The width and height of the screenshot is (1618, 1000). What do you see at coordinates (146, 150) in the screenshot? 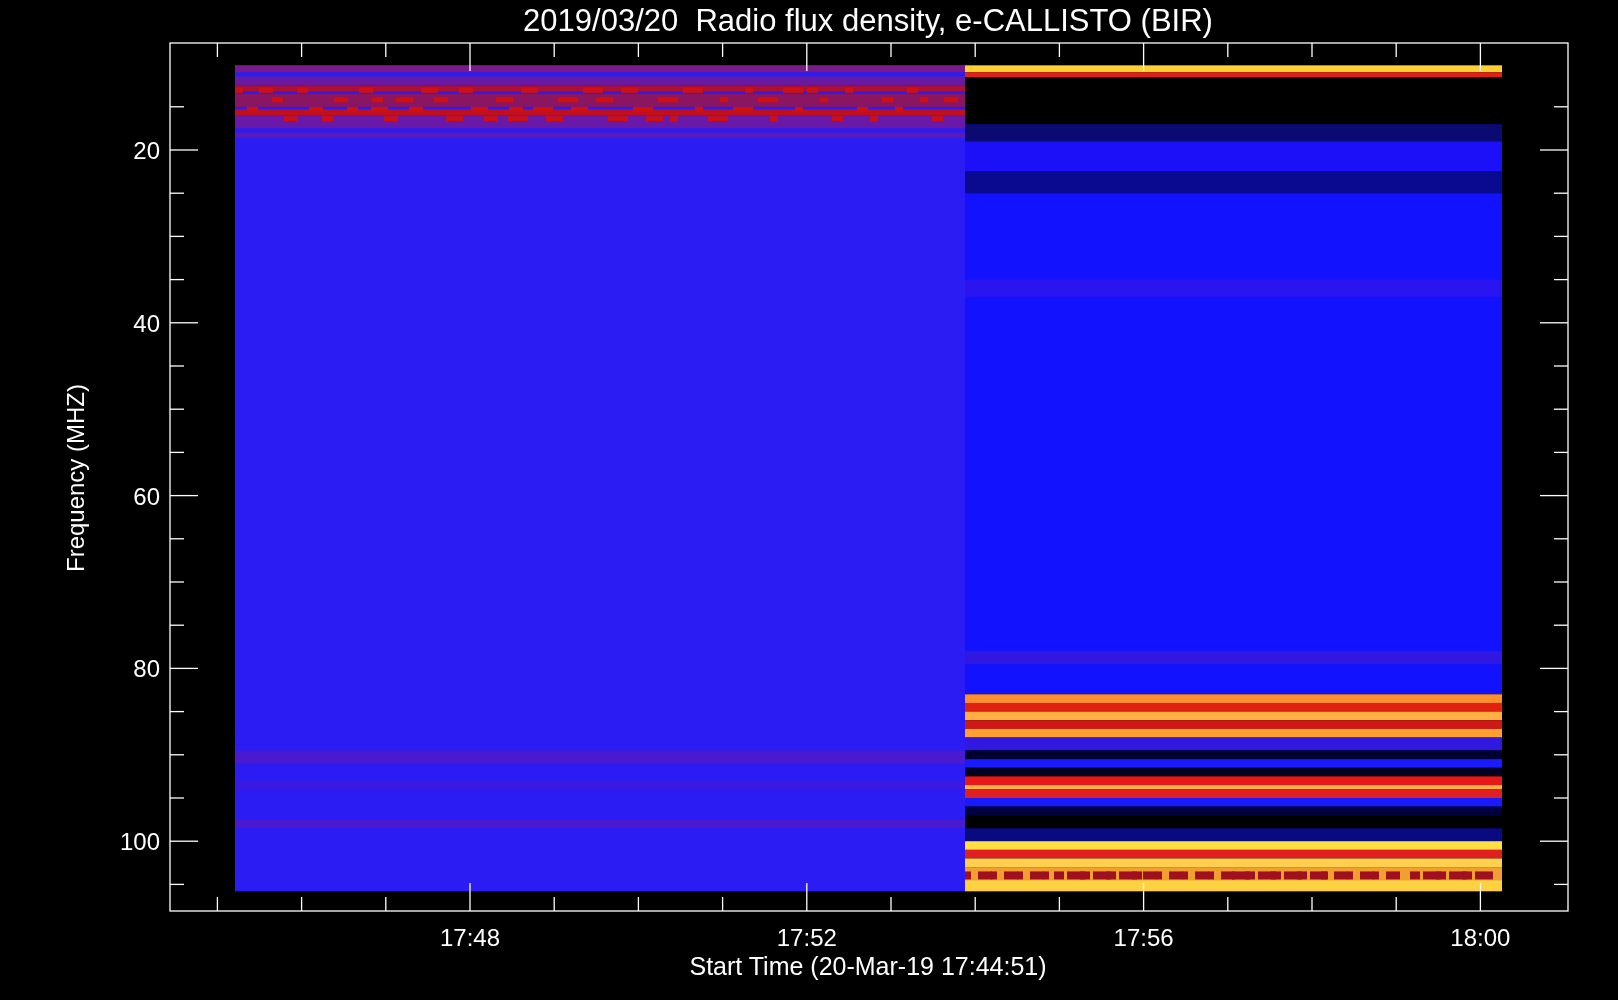
I see `y-tick-label: 20` at bounding box center [146, 150].